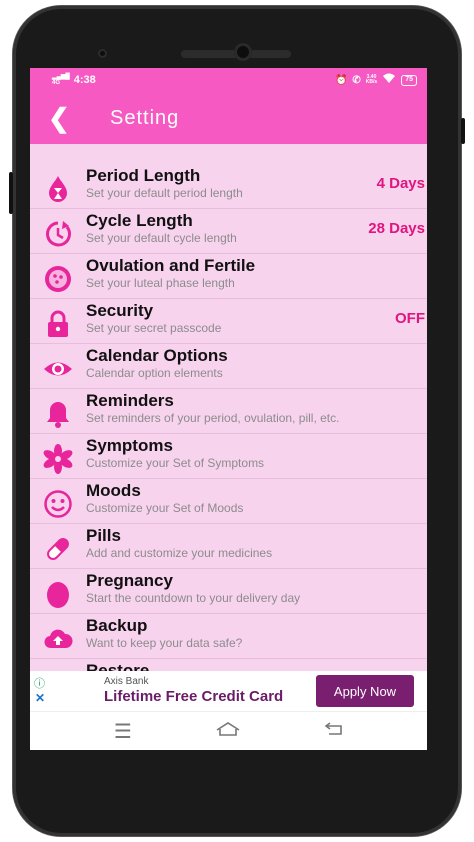 This screenshot has width=474, height=842. What do you see at coordinates (11, 193) in the screenshot?
I see `volume-button` at bounding box center [11, 193].